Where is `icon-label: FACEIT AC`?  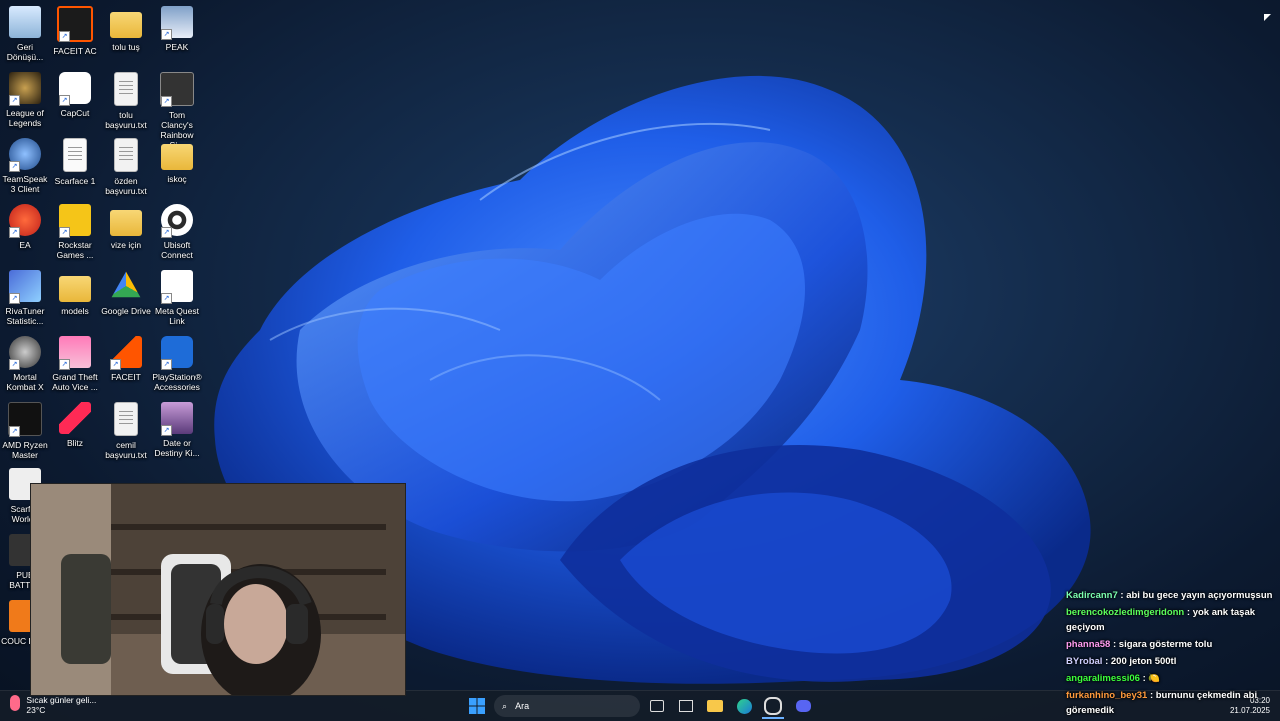 icon-label: FACEIT AC is located at coordinates (75, 51).